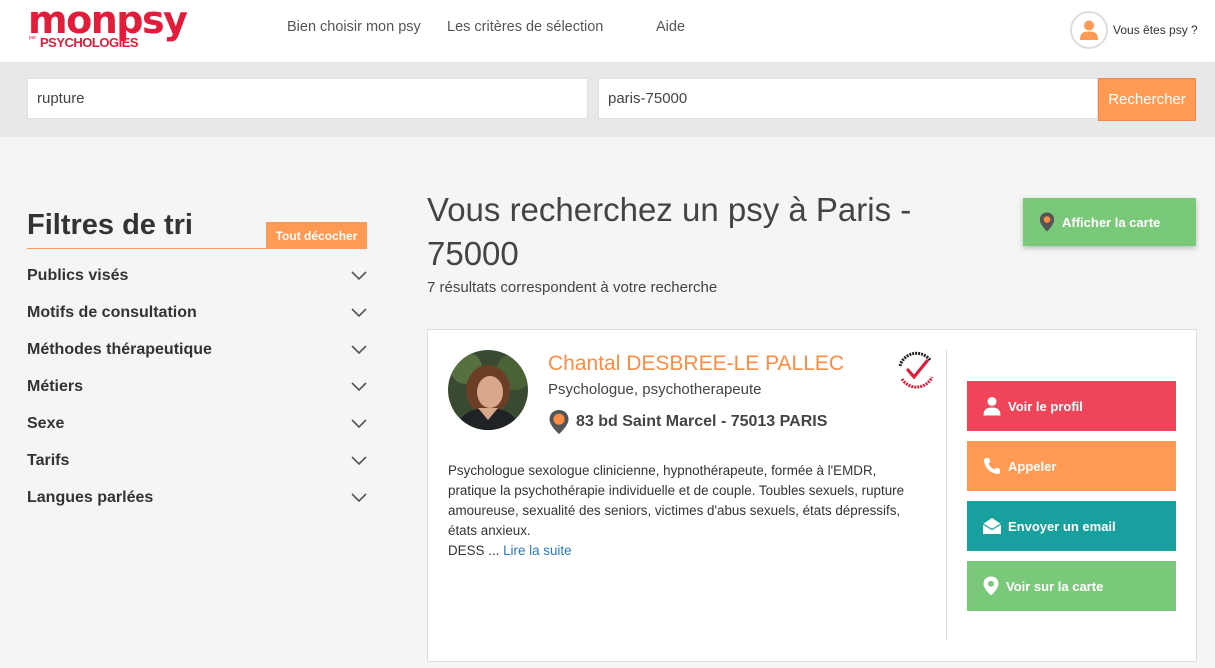 Image resolution: width=1215 pixels, height=668 pixels. What do you see at coordinates (197, 248) in the screenshot?
I see `filters-divider` at bounding box center [197, 248].